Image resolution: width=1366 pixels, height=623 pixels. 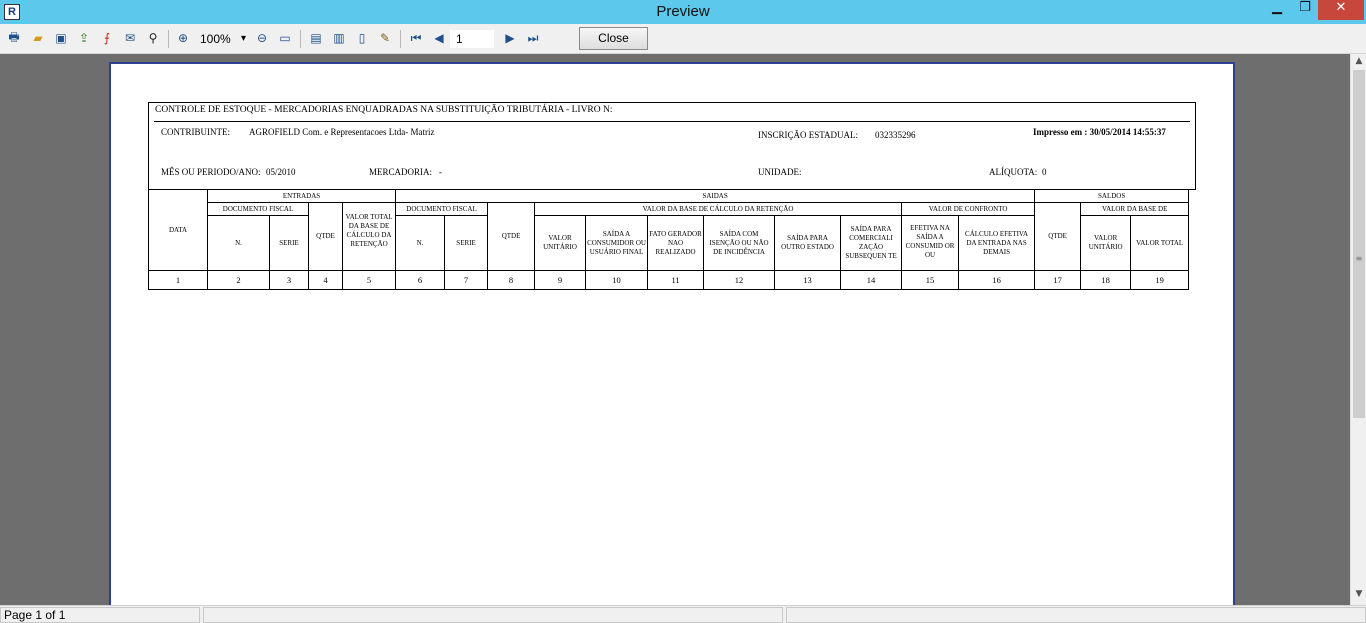 What do you see at coordinates (613, 38) in the screenshot?
I see `close-button: Close` at bounding box center [613, 38].